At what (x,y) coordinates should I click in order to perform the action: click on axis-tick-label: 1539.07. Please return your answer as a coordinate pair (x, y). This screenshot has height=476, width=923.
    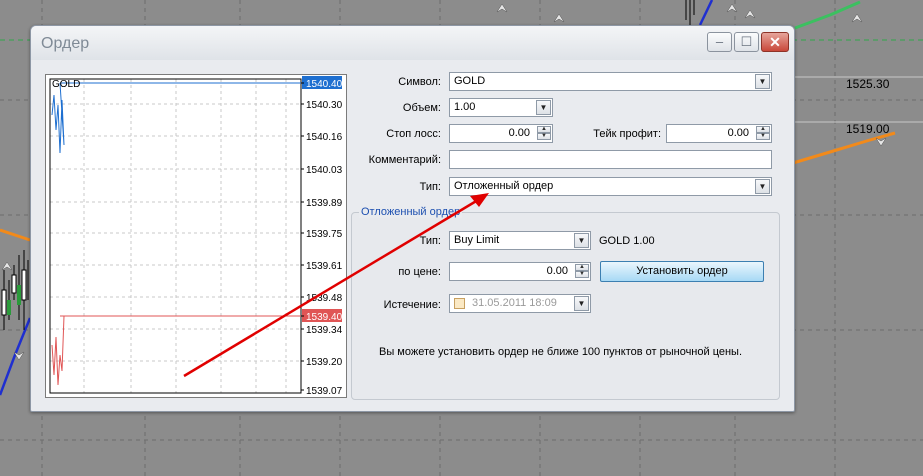
    Looking at the image, I should click on (324, 391).